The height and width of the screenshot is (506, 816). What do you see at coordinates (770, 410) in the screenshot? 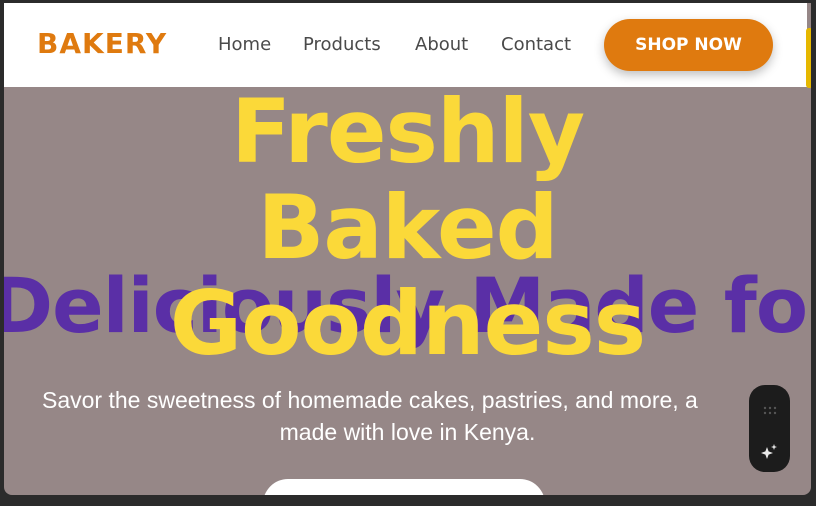
I see `drag-grid-icon` at bounding box center [770, 410].